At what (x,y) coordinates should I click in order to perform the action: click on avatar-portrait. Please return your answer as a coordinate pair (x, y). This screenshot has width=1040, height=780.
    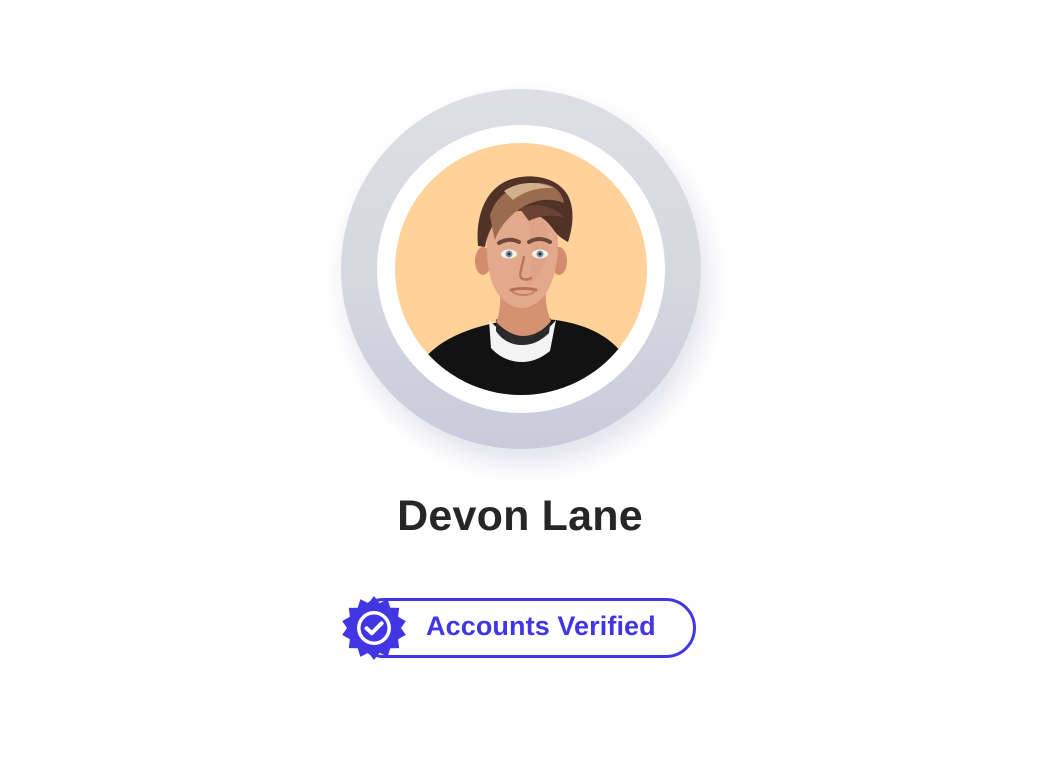
    Looking at the image, I should click on (521, 269).